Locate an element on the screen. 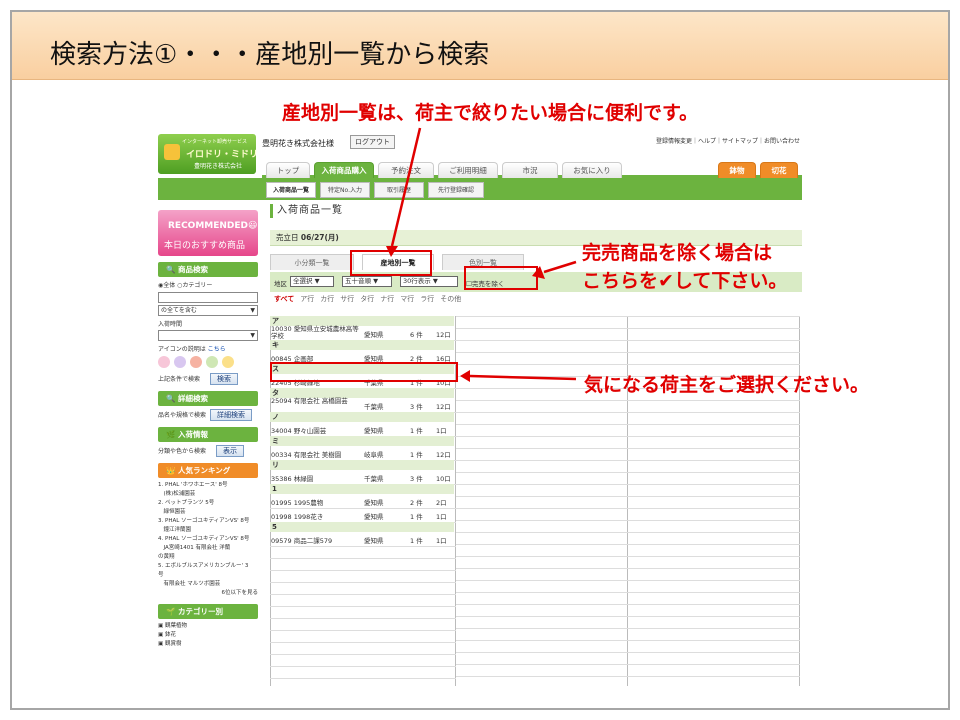 Image resolution: width=960 pixels, height=720 pixels. highlight-shipper-row is located at coordinates (364, 372).